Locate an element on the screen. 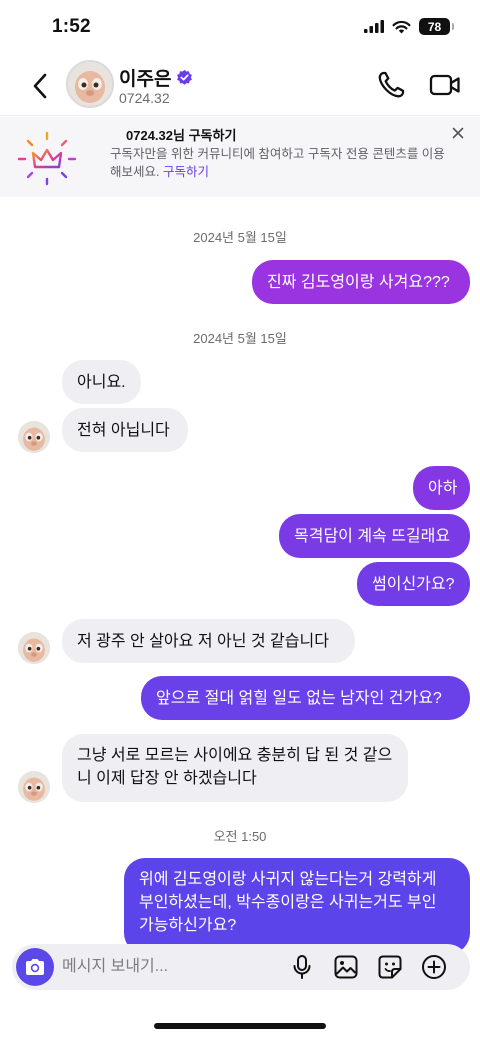 Image resolution: width=480 pixels, height=1039 pixels. video-camera-icon is located at coordinates (444, 85).